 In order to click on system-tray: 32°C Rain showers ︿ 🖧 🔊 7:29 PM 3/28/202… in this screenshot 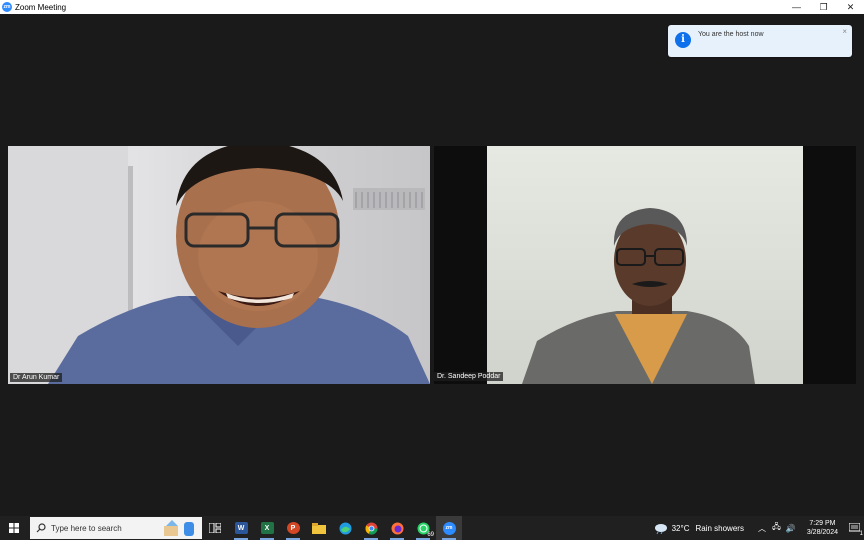, I will do `click(759, 528)`.